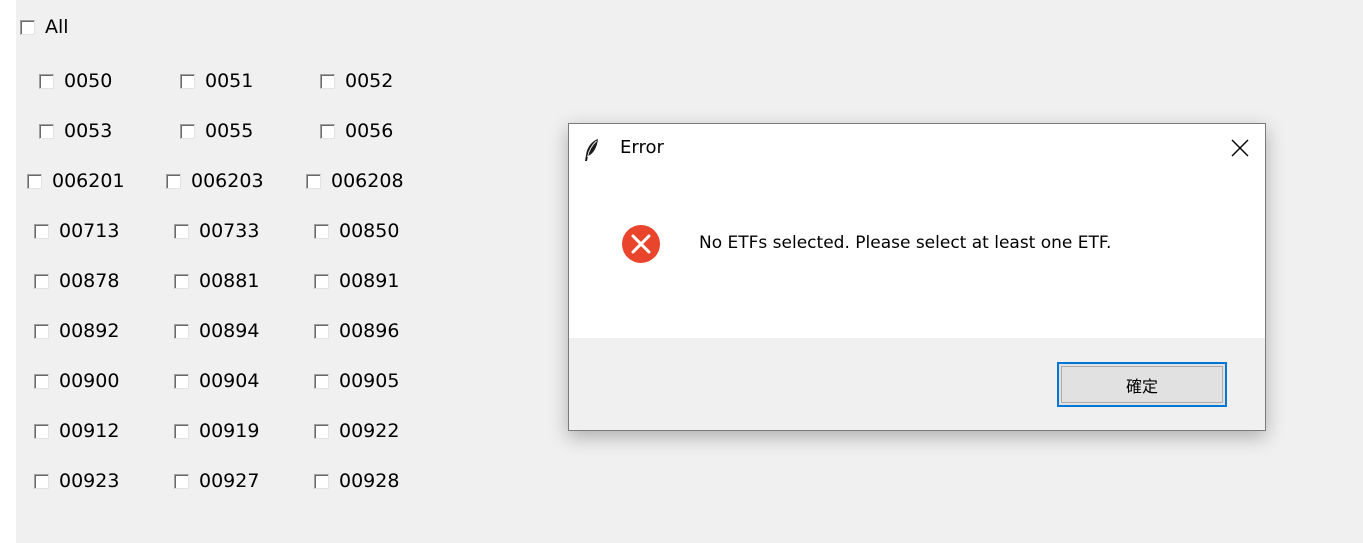 The height and width of the screenshot is (543, 1363). What do you see at coordinates (89, 381) in the screenshot?
I see `checkbox-label: 00900` at bounding box center [89, 381].